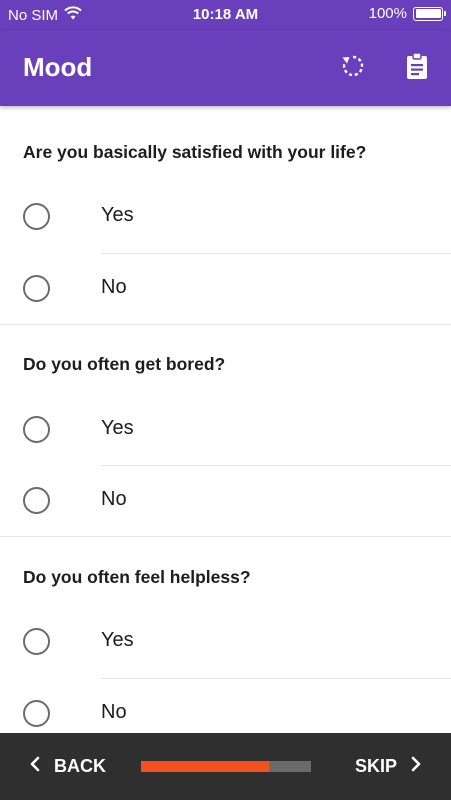 The width and height of the screenshot is (451, 800). Describe the element at coordinates (80, 766) in the screenshot. I see `back-label: BACK` at that location.